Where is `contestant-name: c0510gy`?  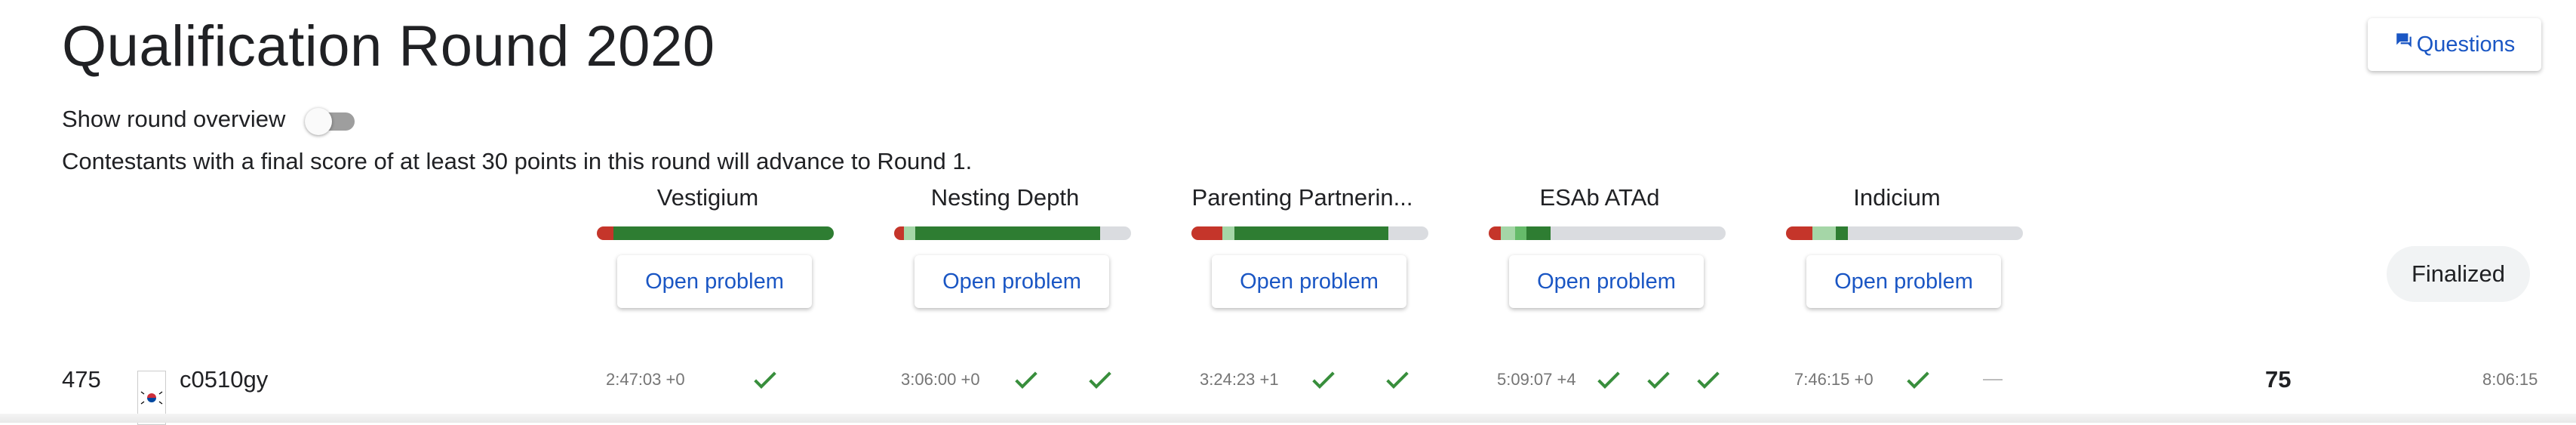 contestant-name: c0510gy is located at coordinates (224, 379).